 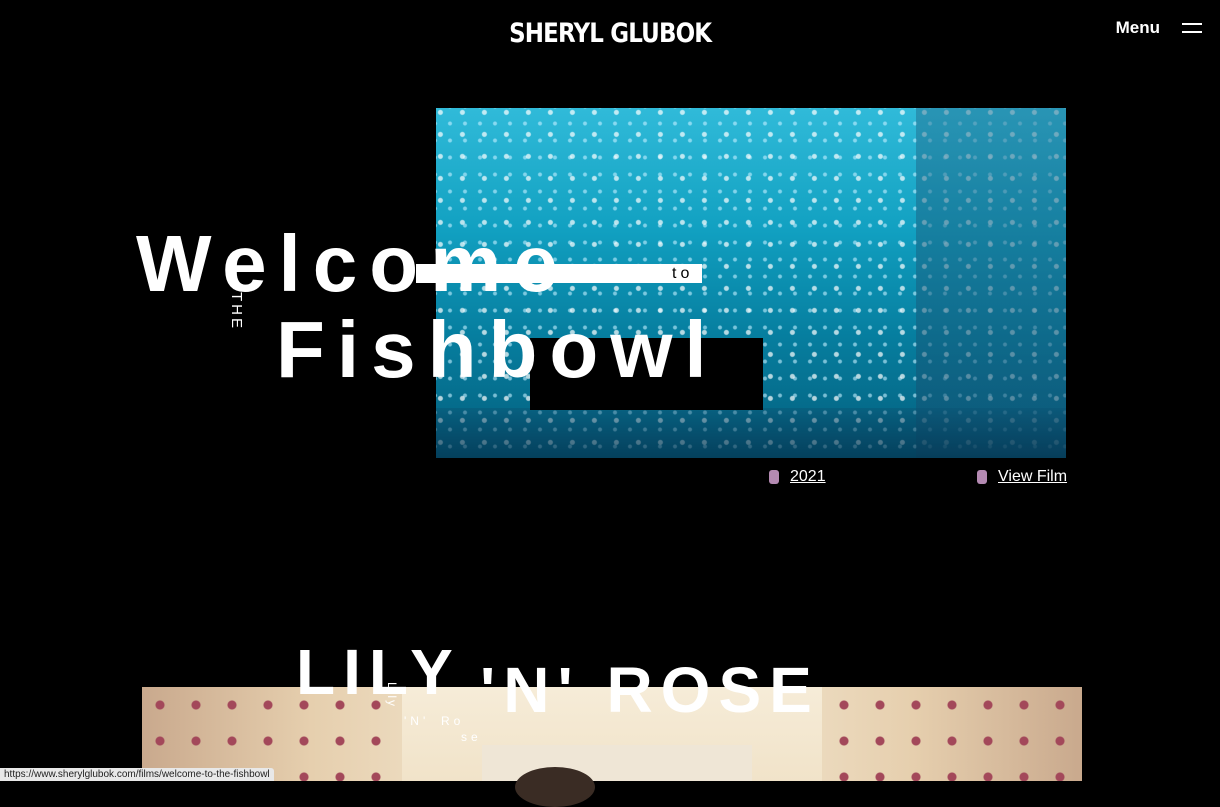 I want to click on film1-image-panel, so click(x=991, y=283).